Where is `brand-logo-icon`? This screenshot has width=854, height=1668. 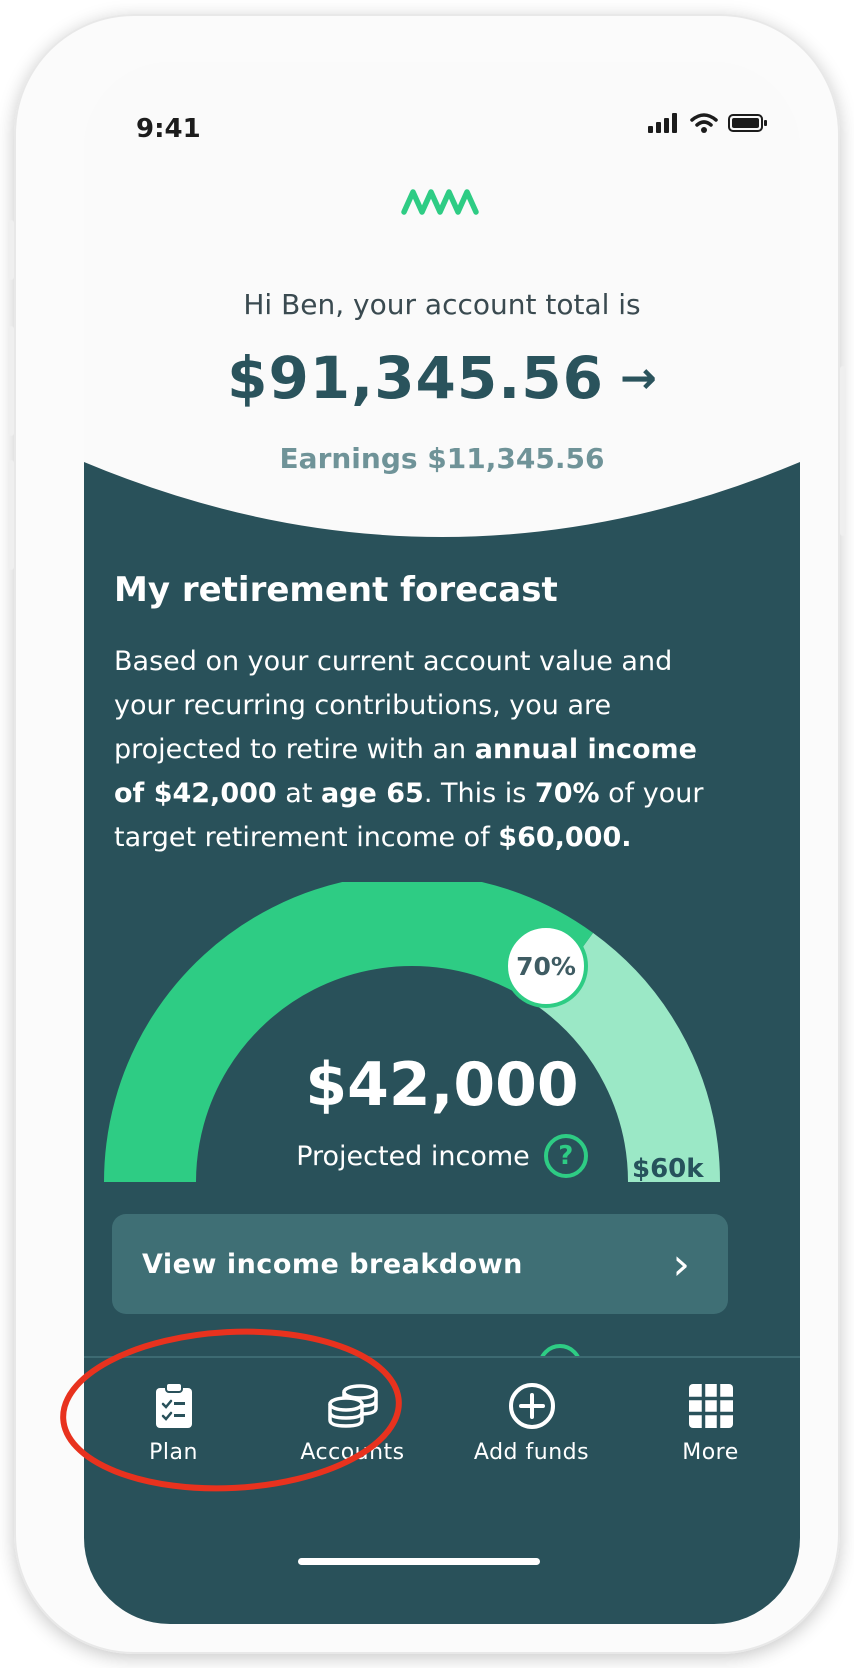 brand-logo-icon is located at coordinates (440, 202).